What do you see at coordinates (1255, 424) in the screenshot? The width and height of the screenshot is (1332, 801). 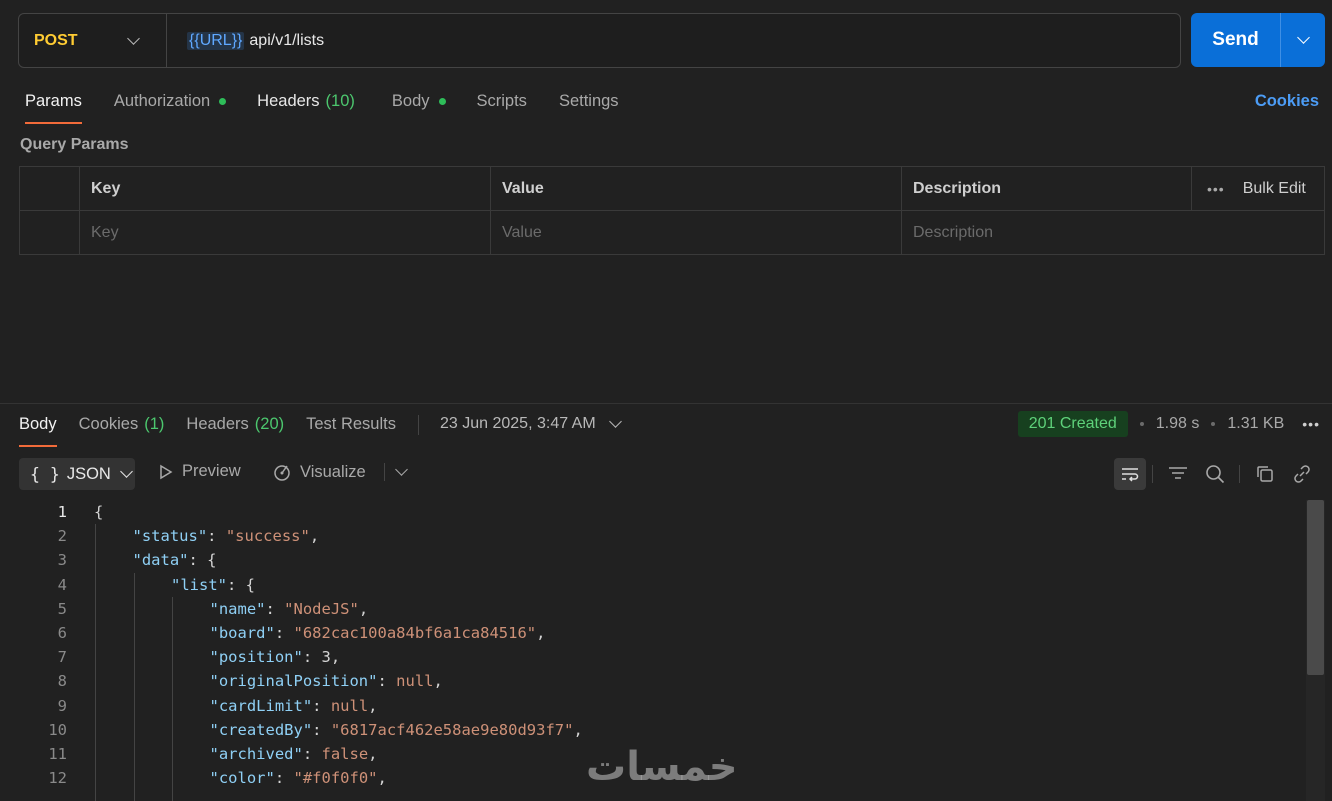 I see `response-size: 1.31 KB` at bounding box center [1255, 424].